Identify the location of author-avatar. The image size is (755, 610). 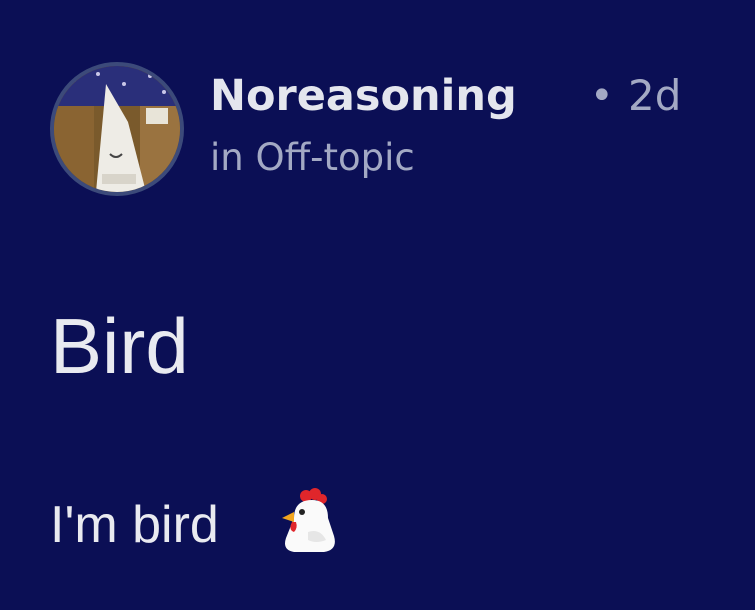
(117, 129).